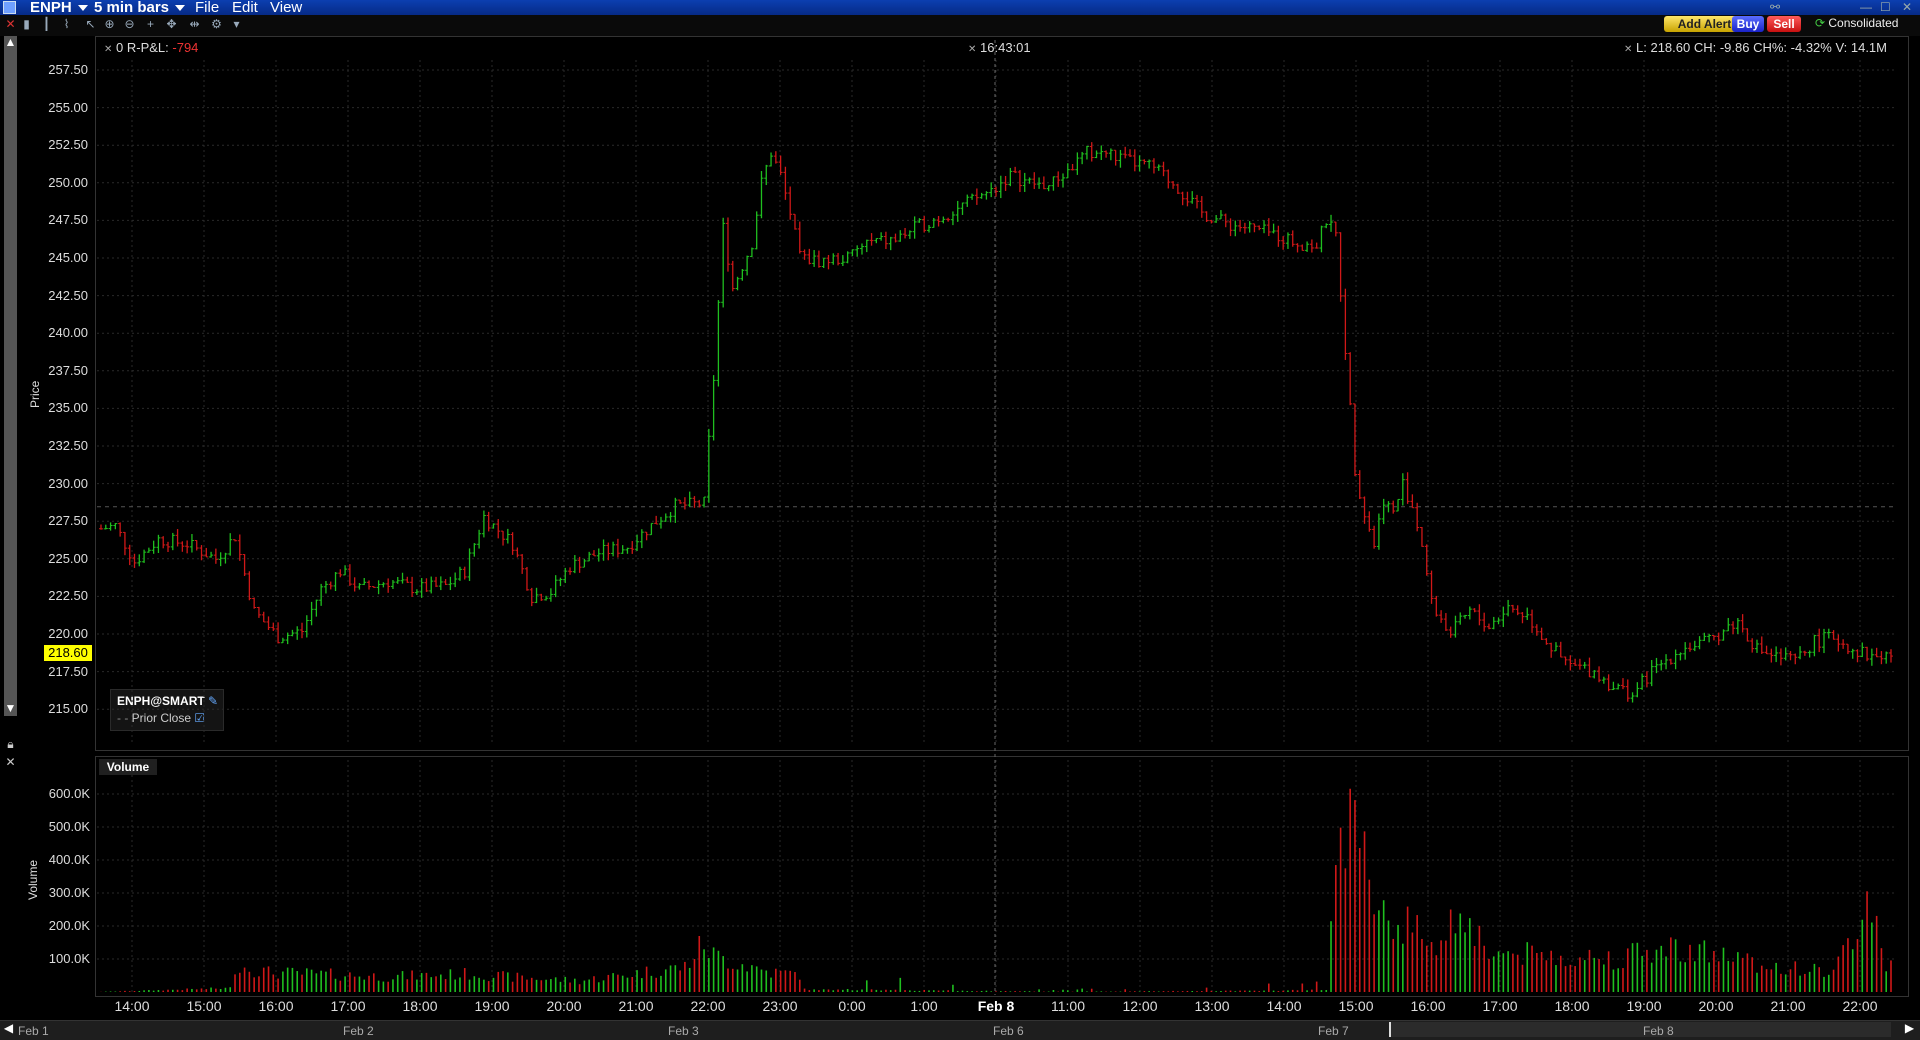 The width and height of the screenshot is (1920, 1040). What do you see at coordinates (1333, 1031) in the screenshot?
I see `overview-date-label: Feb 7` at bounding box center [1333, 1031].